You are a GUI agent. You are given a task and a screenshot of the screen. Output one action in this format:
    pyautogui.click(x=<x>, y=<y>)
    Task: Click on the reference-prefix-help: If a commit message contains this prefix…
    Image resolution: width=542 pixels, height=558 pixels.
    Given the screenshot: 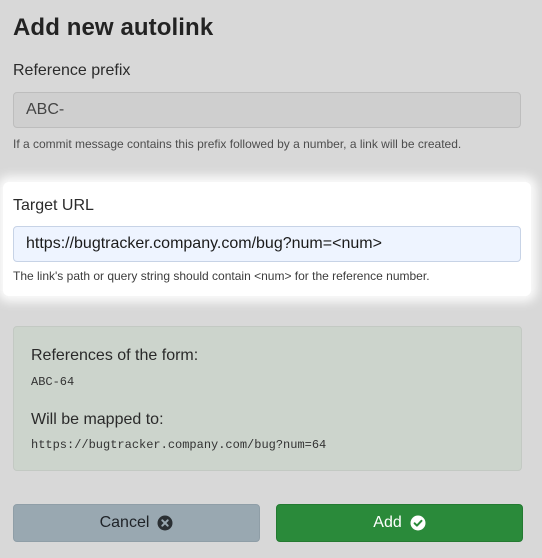 What is the action you would take?
    pyautogui.click(x=237, y=144)
    